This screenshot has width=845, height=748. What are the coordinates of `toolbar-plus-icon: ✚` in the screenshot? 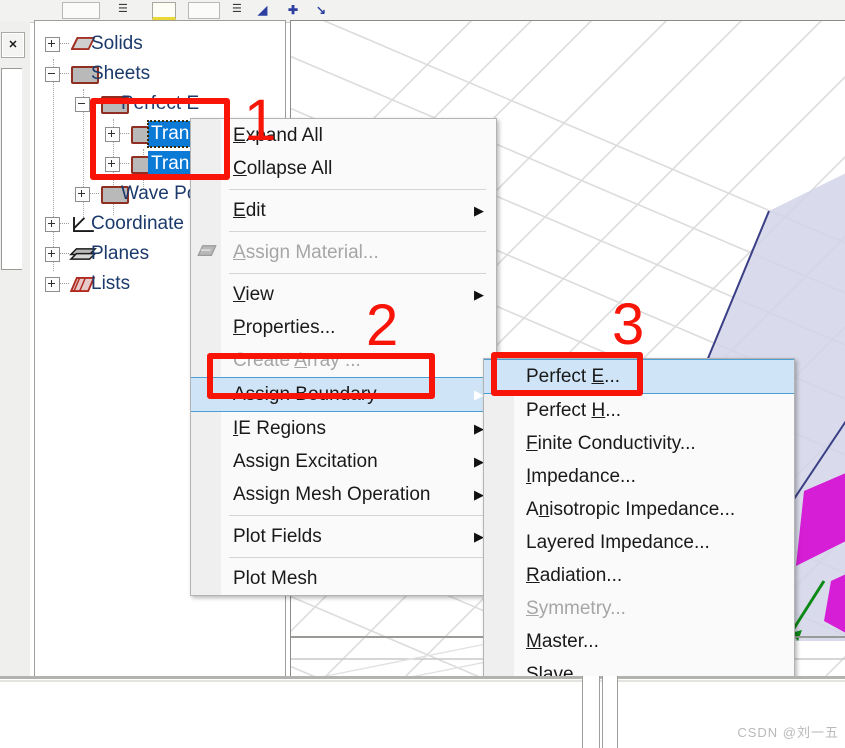 It's located at (293, 10).